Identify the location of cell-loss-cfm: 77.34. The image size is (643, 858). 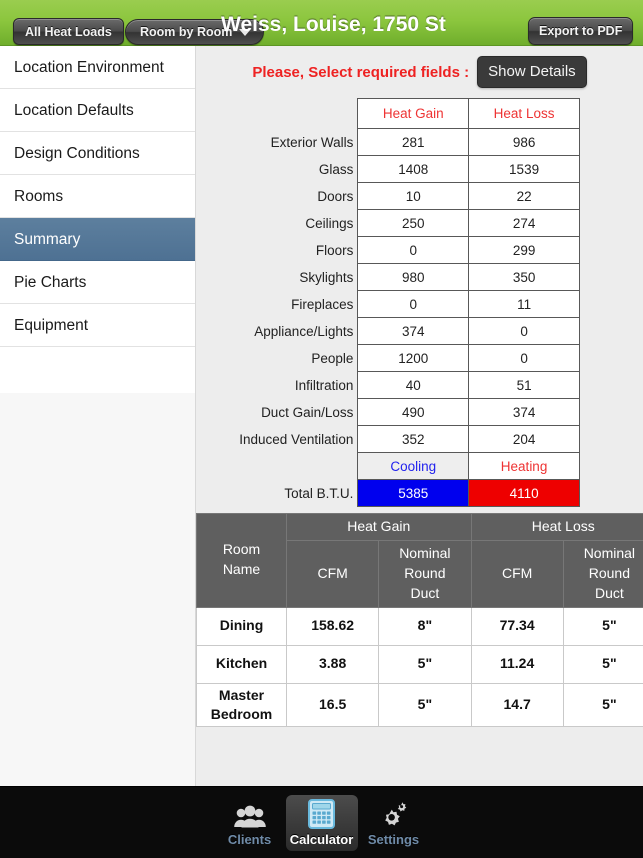
(517, 626).